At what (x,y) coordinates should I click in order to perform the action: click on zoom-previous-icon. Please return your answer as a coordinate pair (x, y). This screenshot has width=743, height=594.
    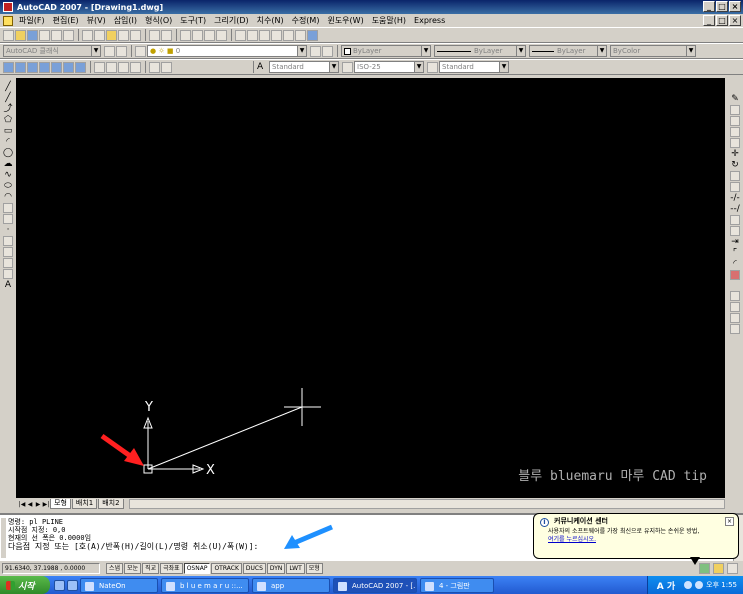
    Looking at the image, I should click on (221, 35).